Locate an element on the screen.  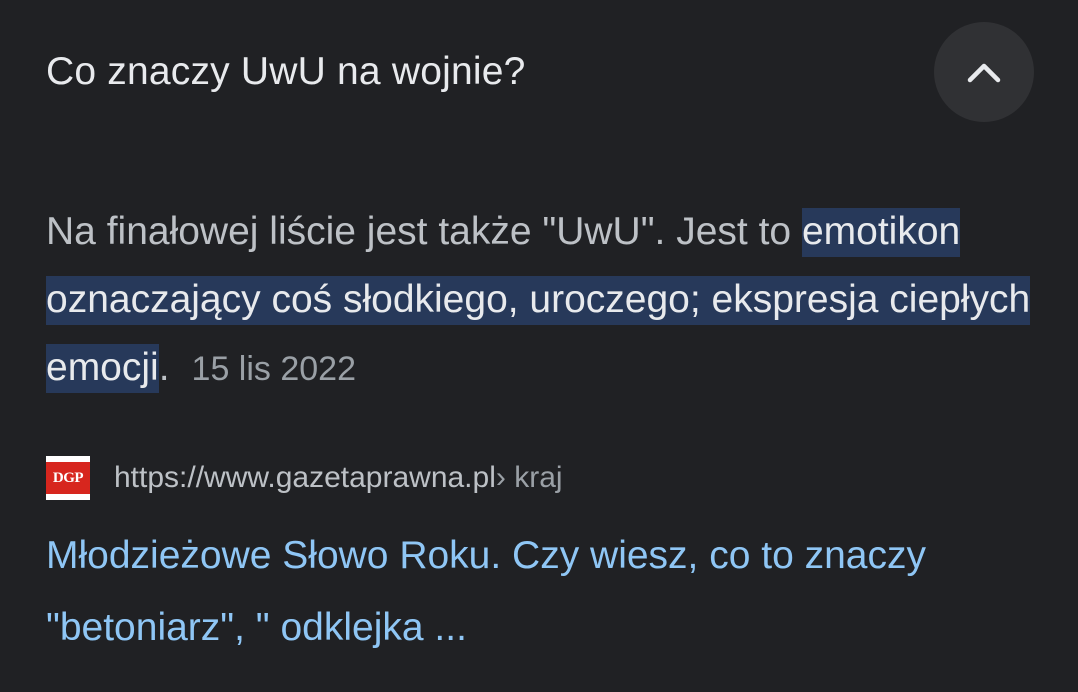
source-url: https://www.gazetaprawna.pl is located at coordinates (305, 478).